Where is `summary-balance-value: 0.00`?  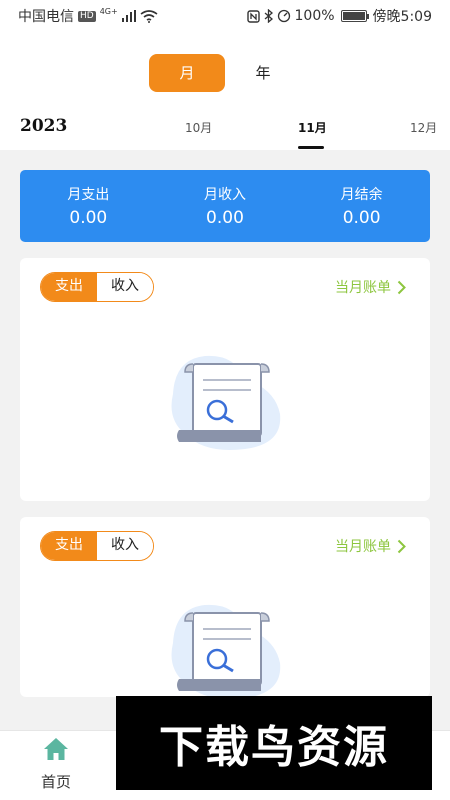
summary-balance-value: 0.00 is located at coordinates (361, 218).